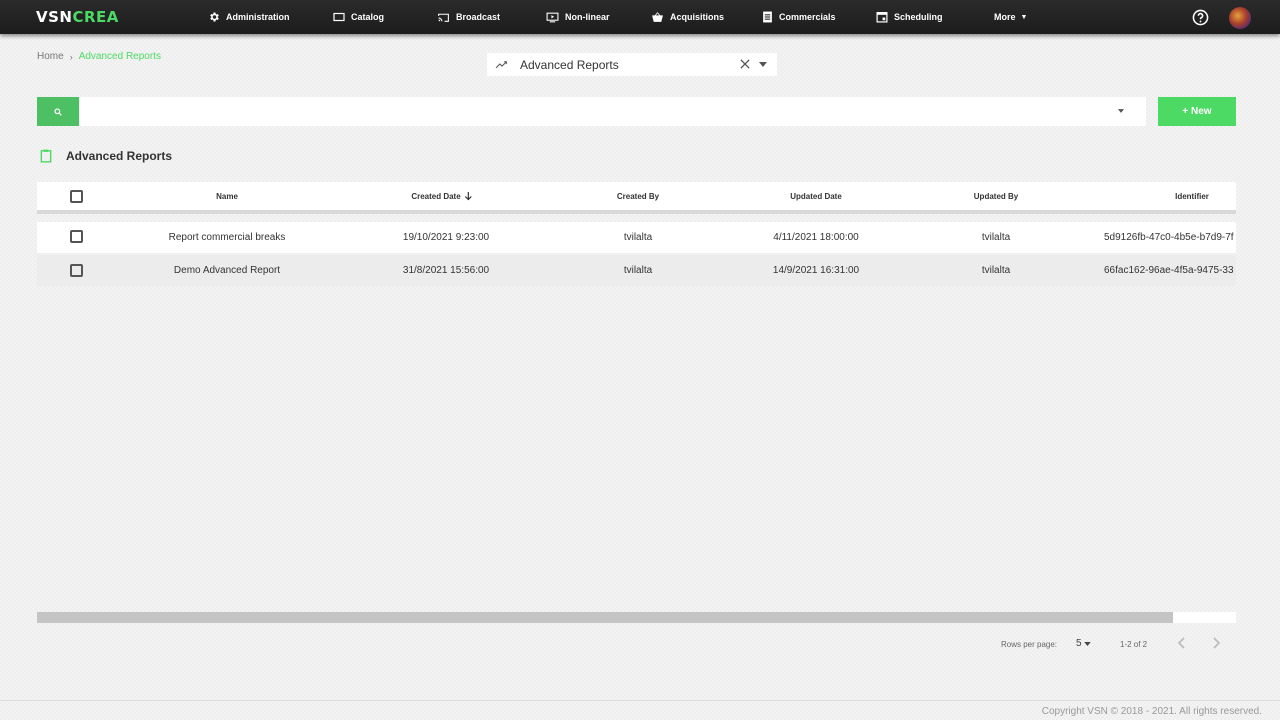 This screenshot has height=720, width=1280. I want to click on cell-name: Report commercial breaks, so click(227, 237).